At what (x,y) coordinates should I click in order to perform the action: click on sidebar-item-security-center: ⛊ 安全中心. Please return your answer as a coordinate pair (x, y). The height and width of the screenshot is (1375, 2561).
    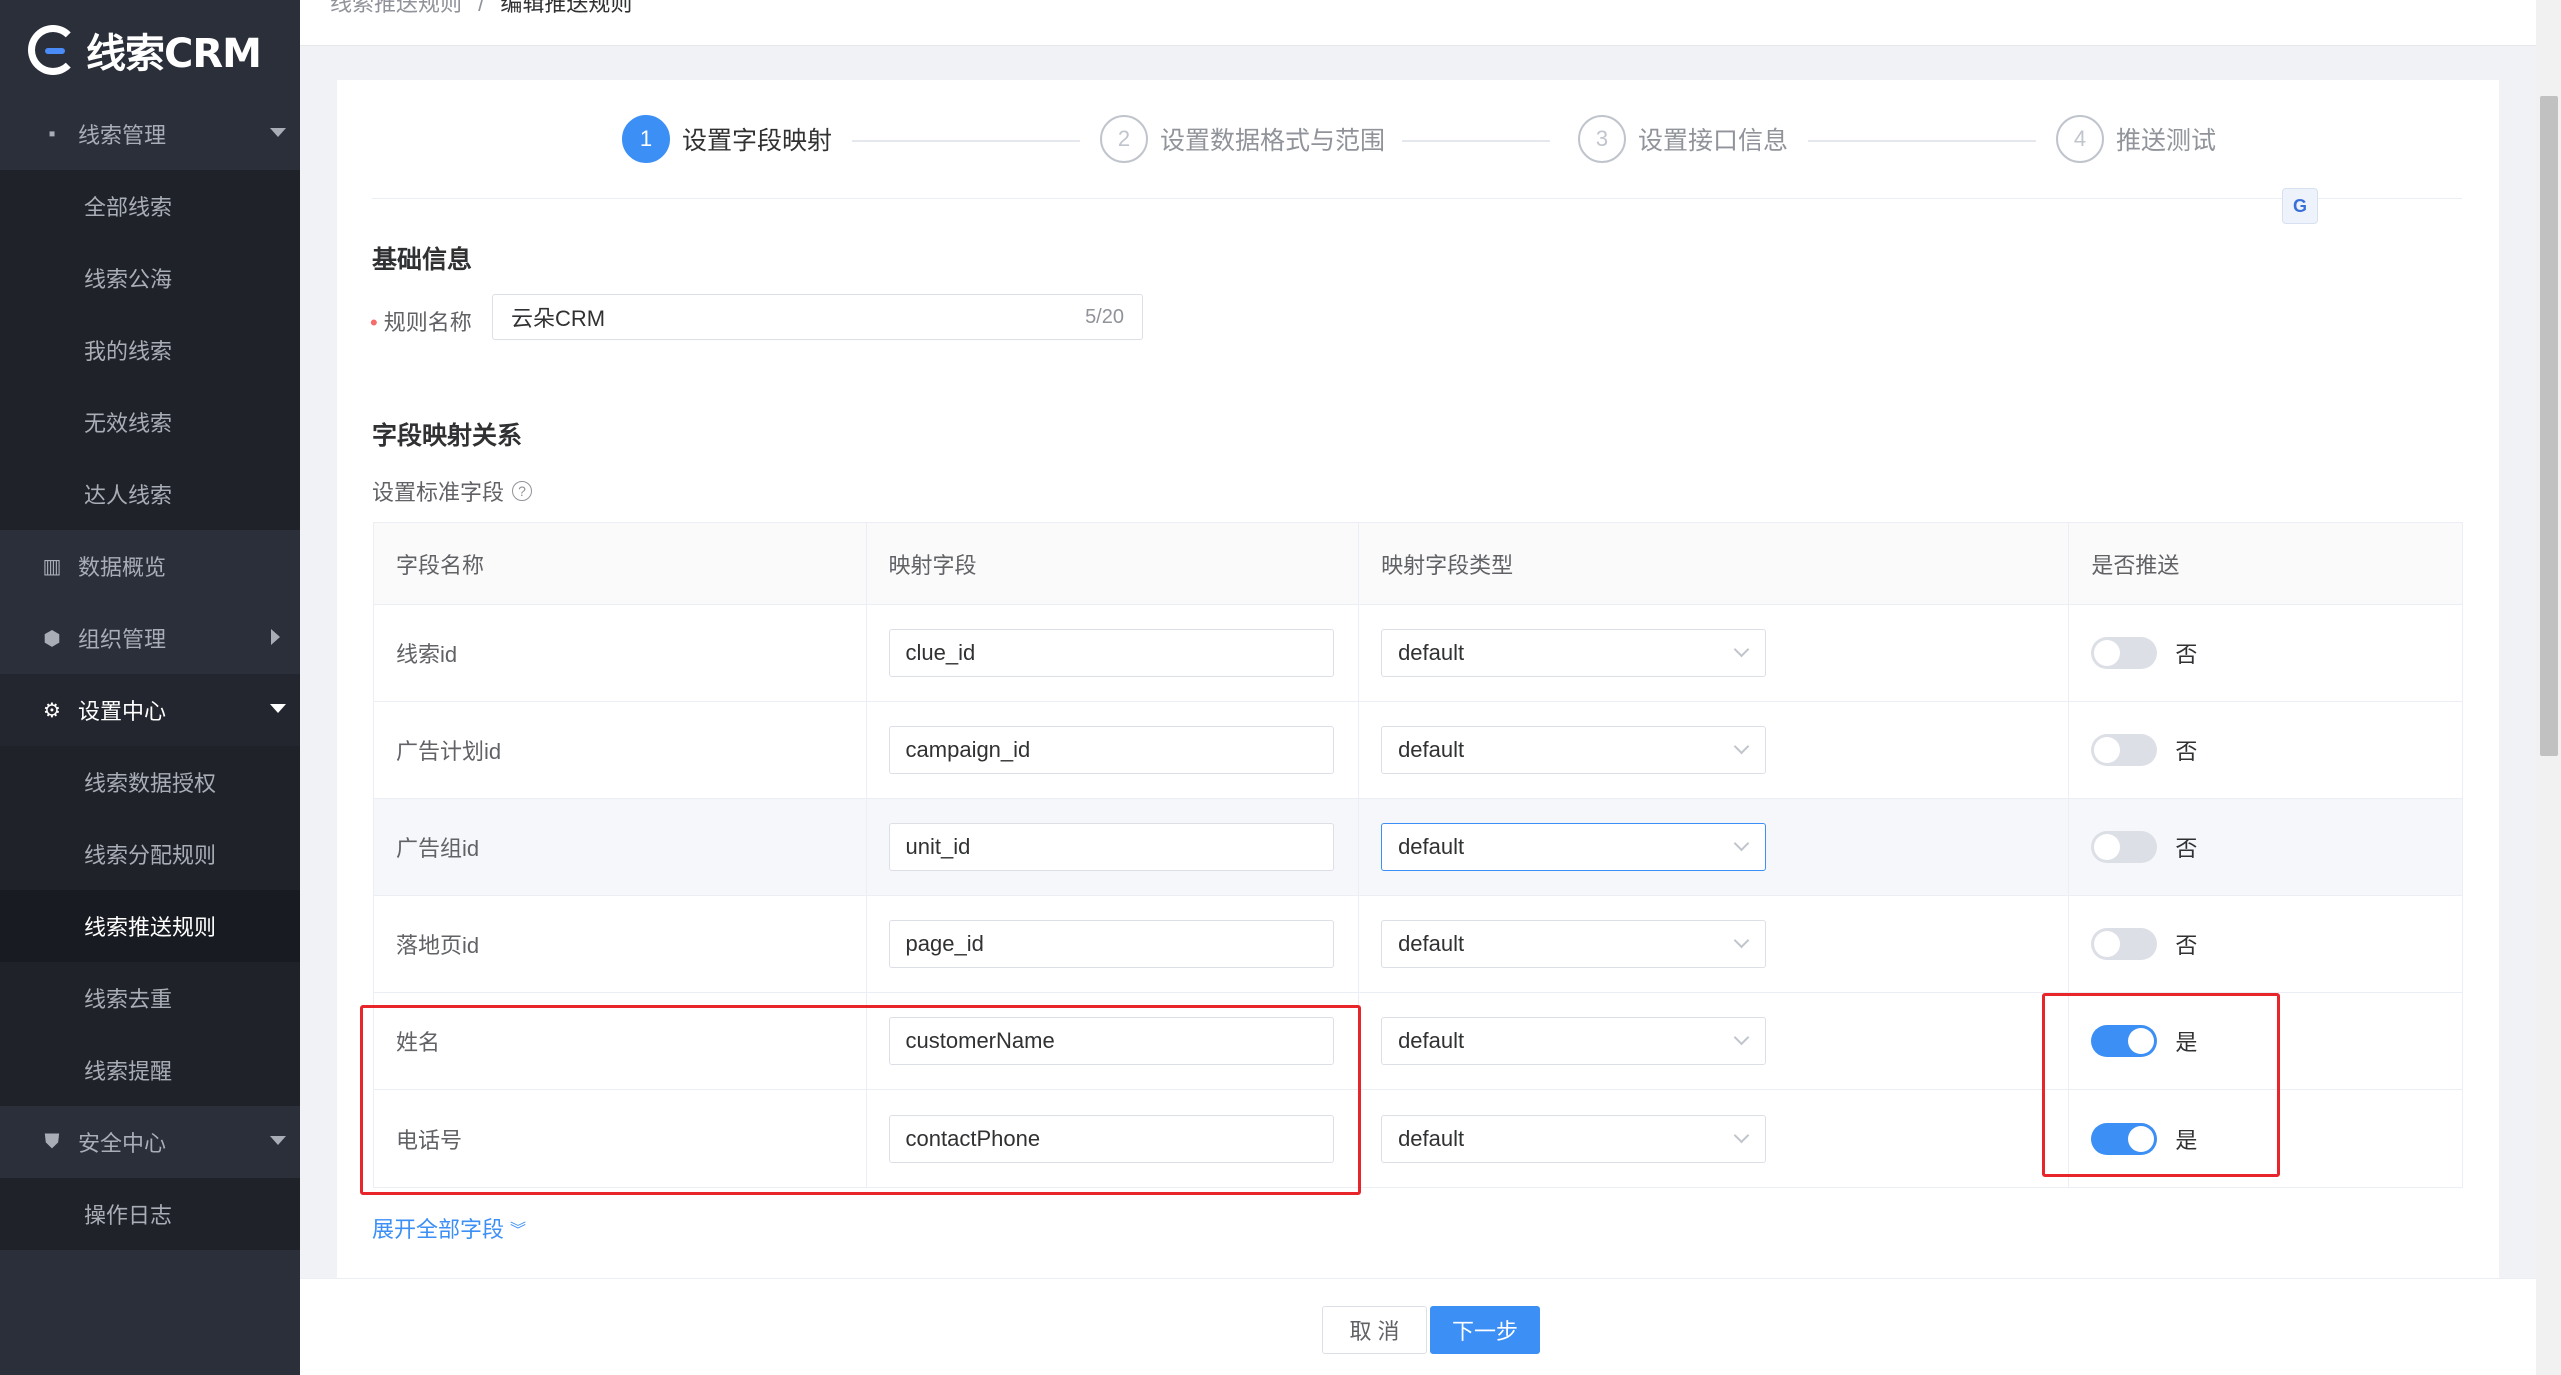
    Looking at the image, I should click on (150, 1142).